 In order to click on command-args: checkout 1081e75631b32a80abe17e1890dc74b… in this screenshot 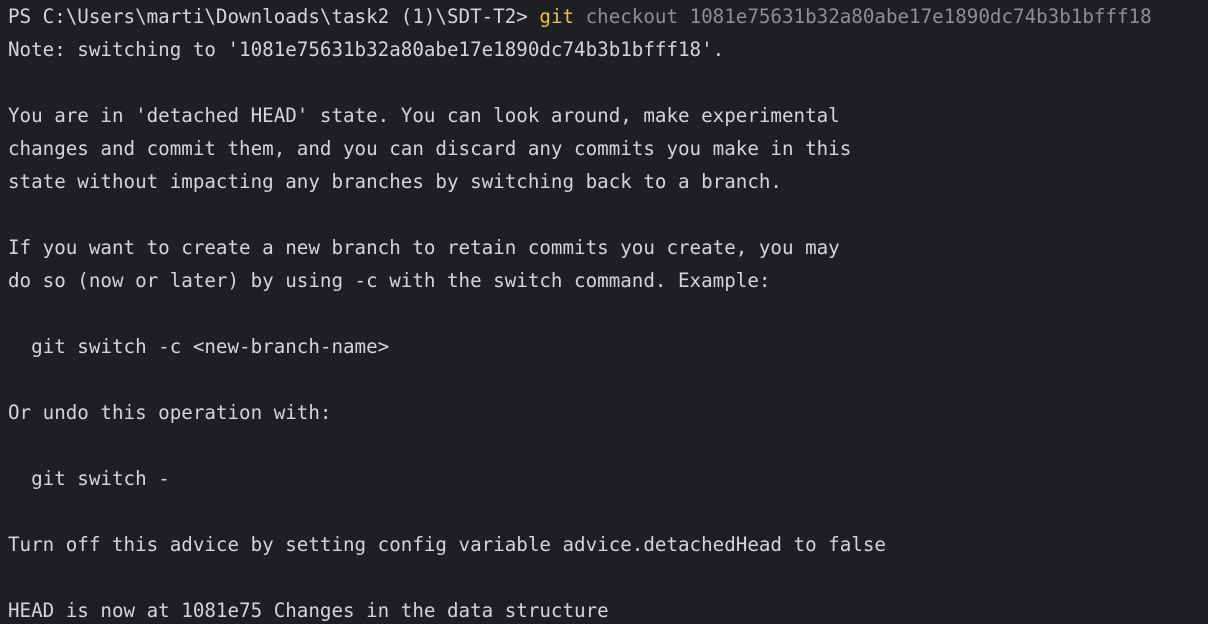, I will do `click(863, 16)`.